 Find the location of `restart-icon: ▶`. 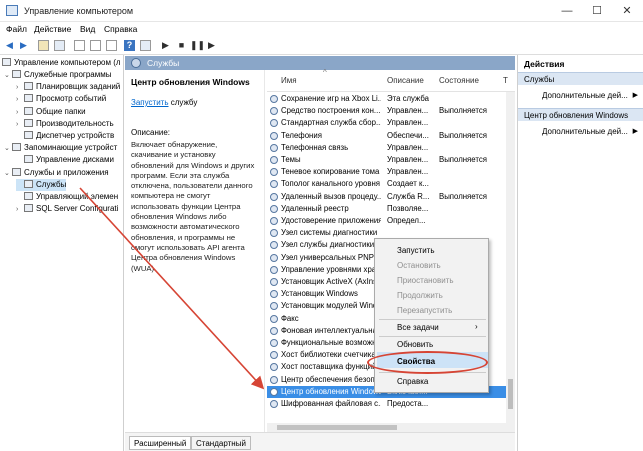

restart-icon: ▶ is located at coordinates (211, 45).